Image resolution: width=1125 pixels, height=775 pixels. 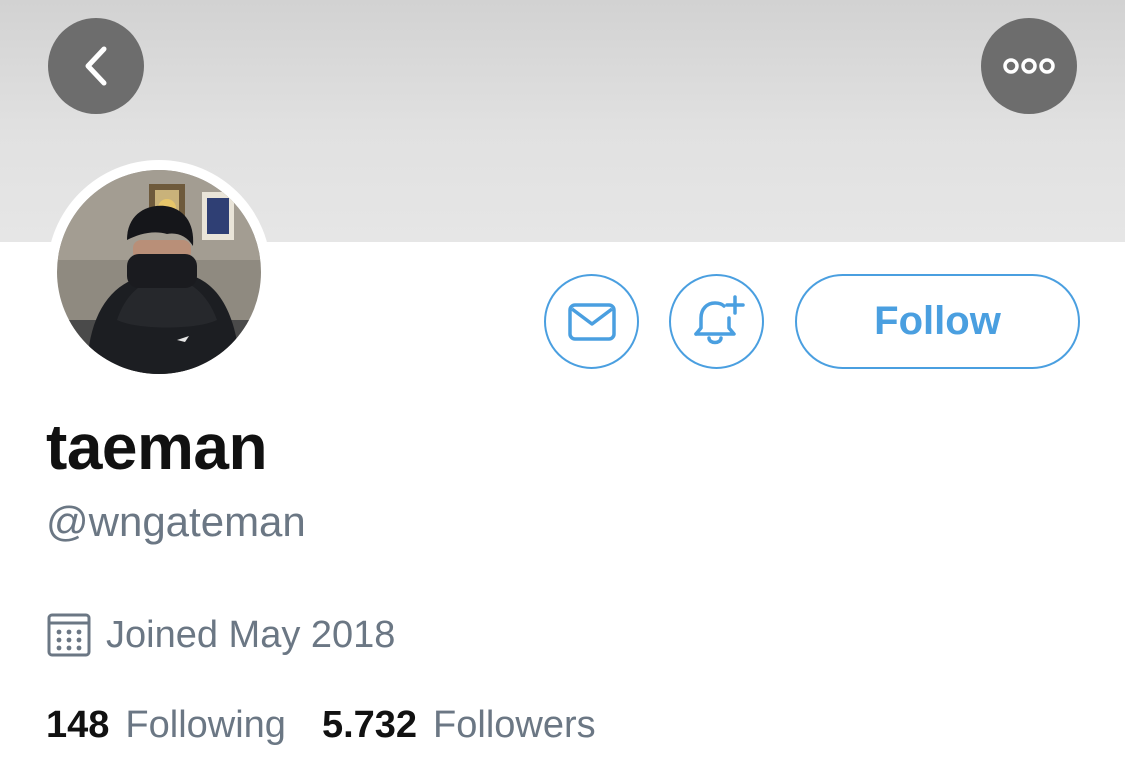 I want to click on followers-label: Followers, so click(x=514, y=725).